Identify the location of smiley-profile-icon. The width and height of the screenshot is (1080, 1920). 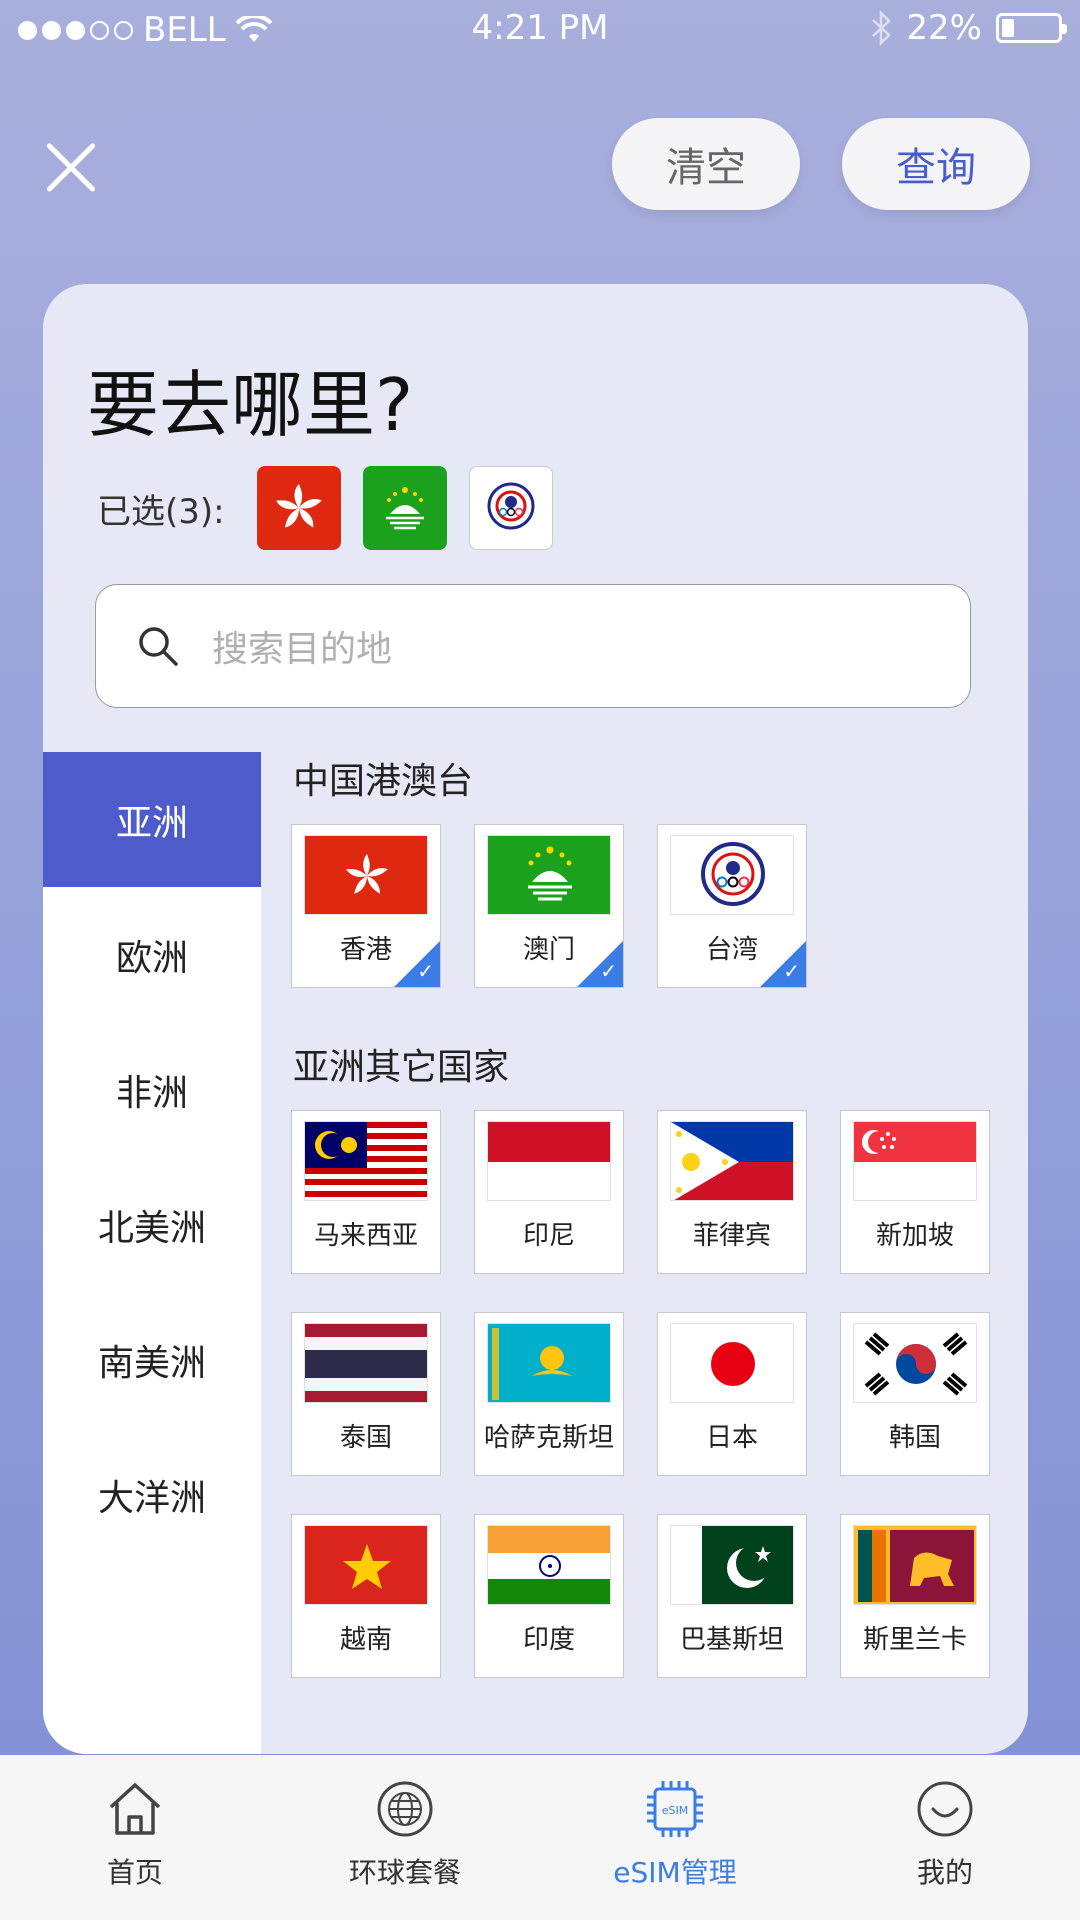
(945, 1809).